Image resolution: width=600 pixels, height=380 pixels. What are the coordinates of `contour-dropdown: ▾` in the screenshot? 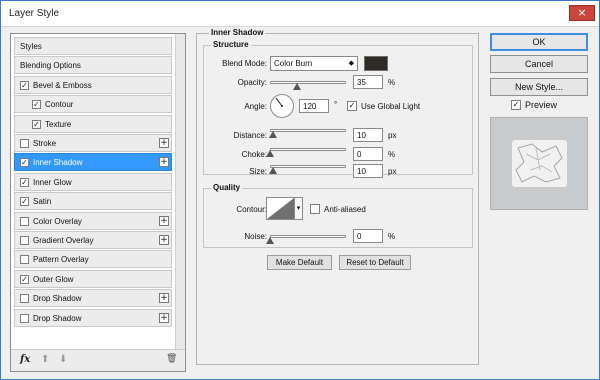 It's located at (298, 208).